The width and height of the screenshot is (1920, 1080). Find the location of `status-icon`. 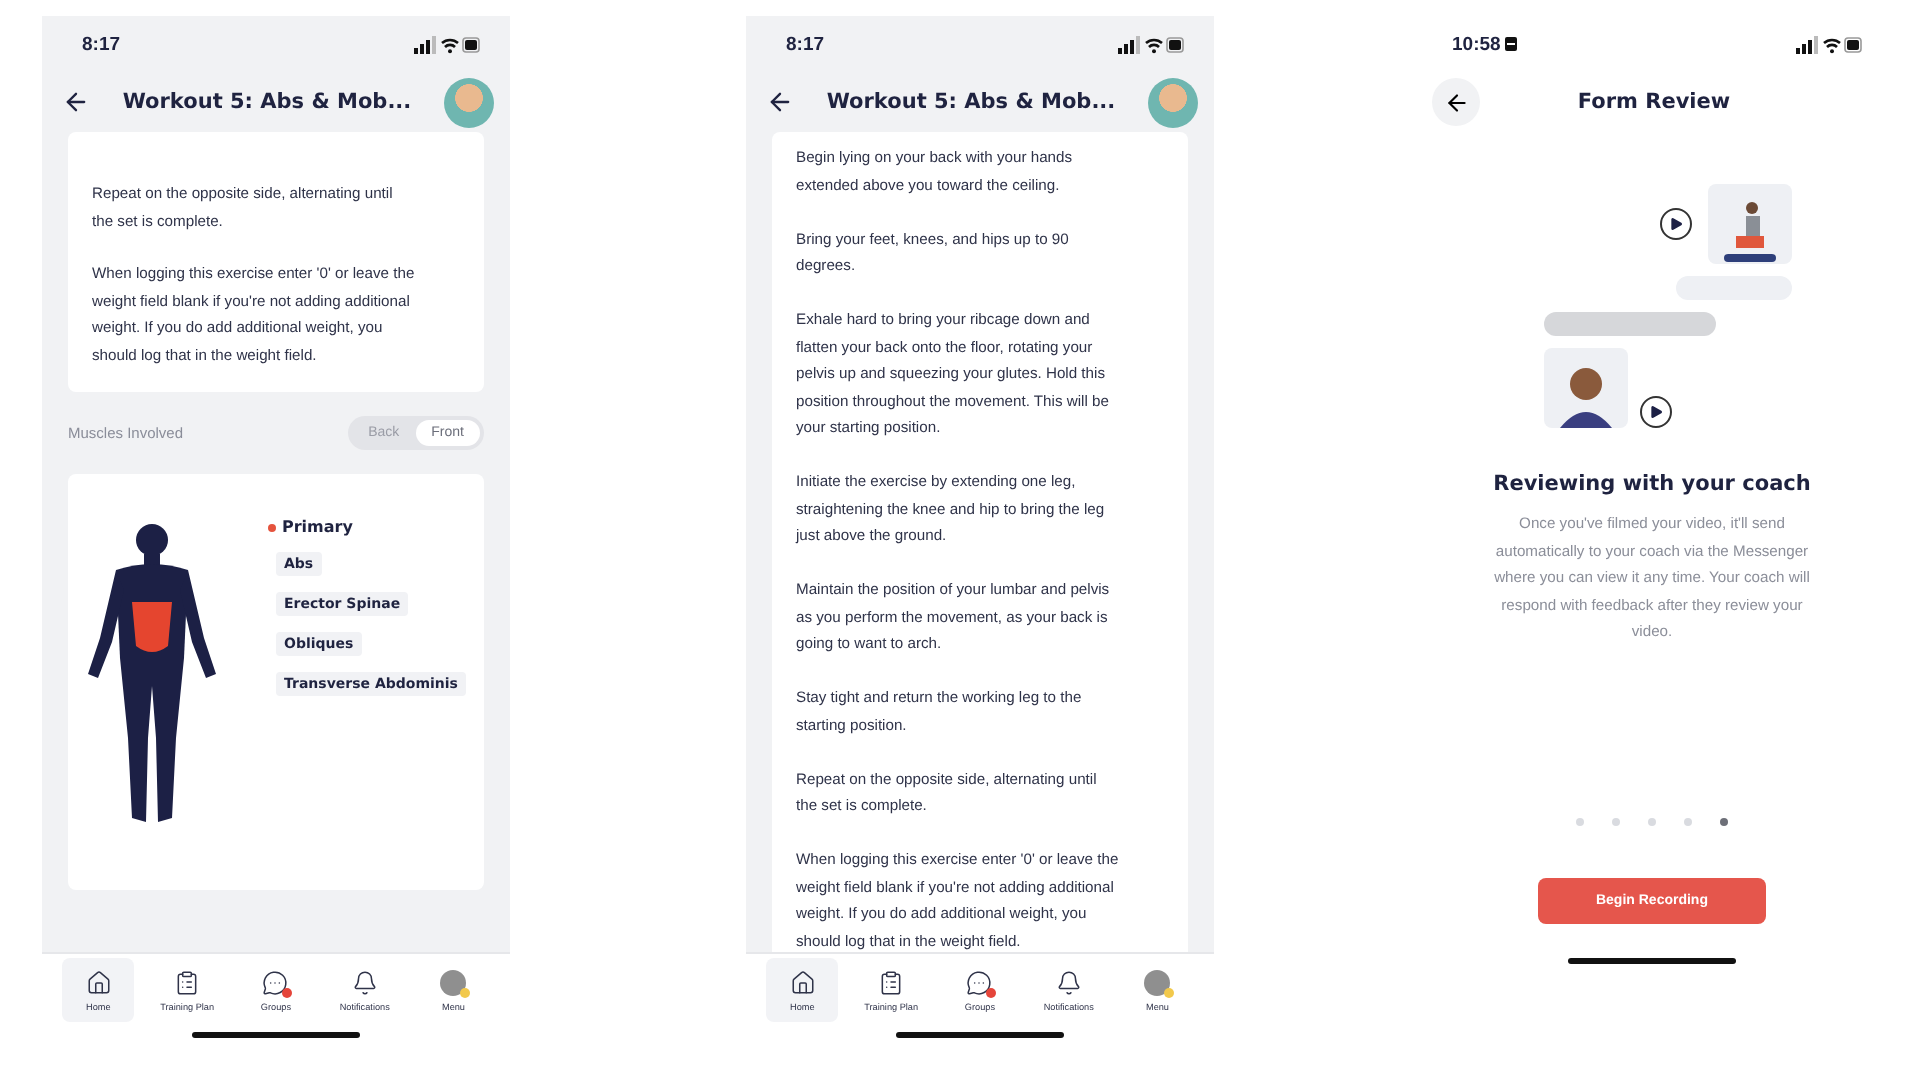

status-icon is located at coordinates (1511, 44).